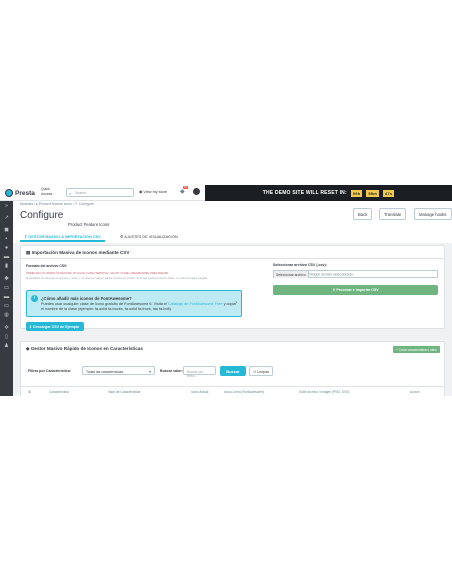  Describe the element at coordinates (233, 371) in the screenshot. I see `buscar-button: Buscar` at that location.